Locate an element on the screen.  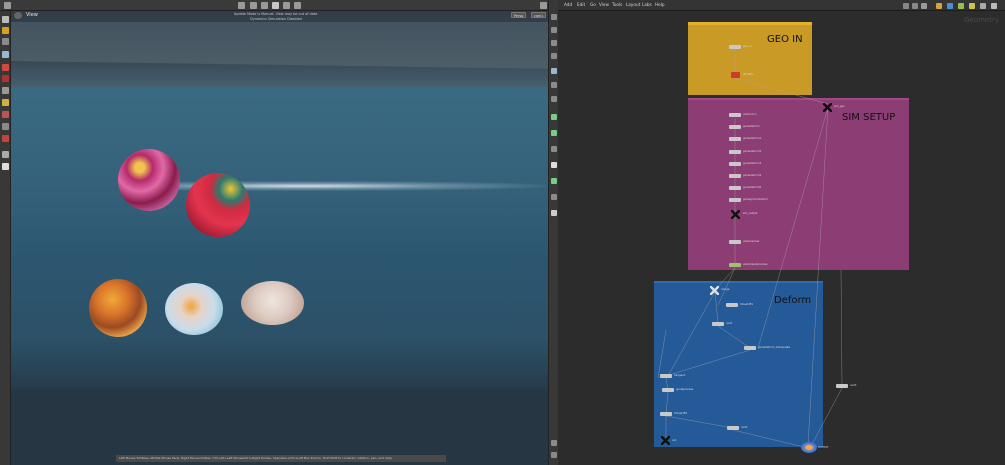
box-label-deform: Deform is located at coordinates (793, 300).